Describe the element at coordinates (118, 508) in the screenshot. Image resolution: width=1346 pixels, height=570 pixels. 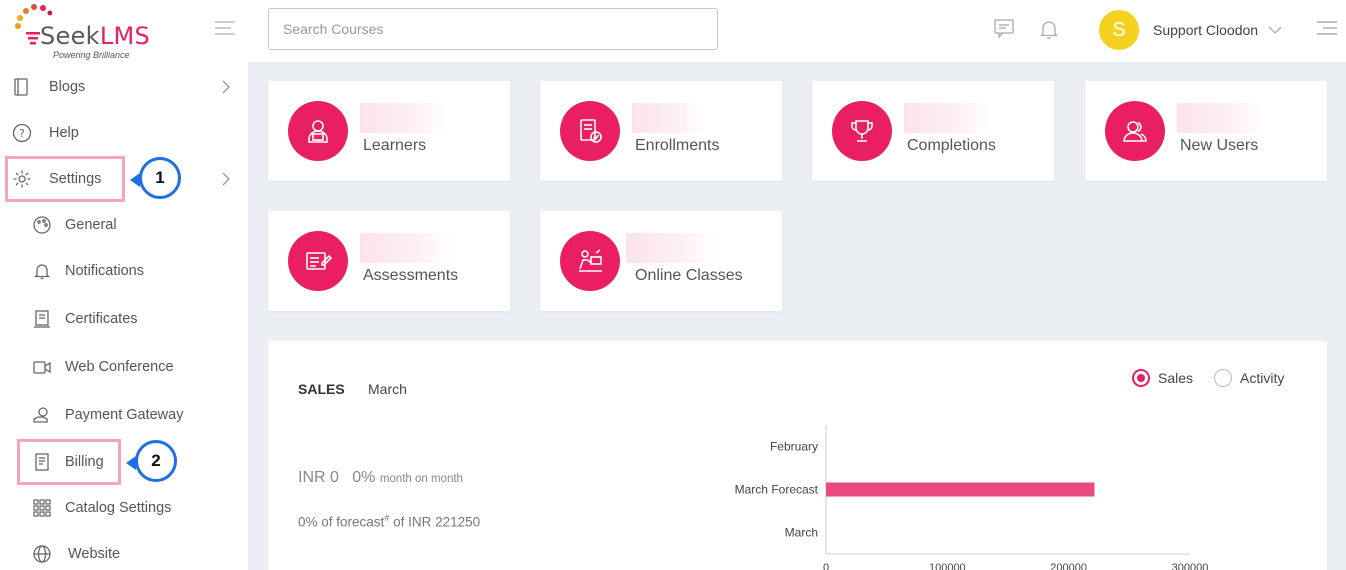
I see `sidebar-item-label: Catalog Settings` at that location.